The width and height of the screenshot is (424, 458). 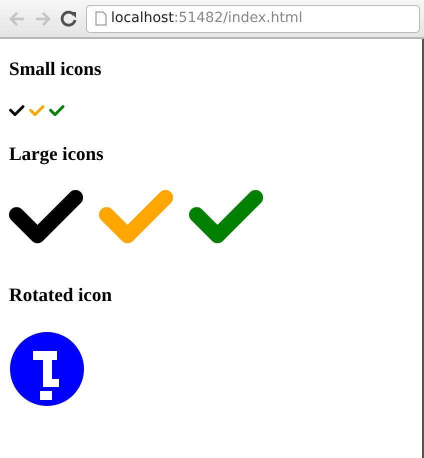 I want to click on page-icon, so click(x=101, y=18).